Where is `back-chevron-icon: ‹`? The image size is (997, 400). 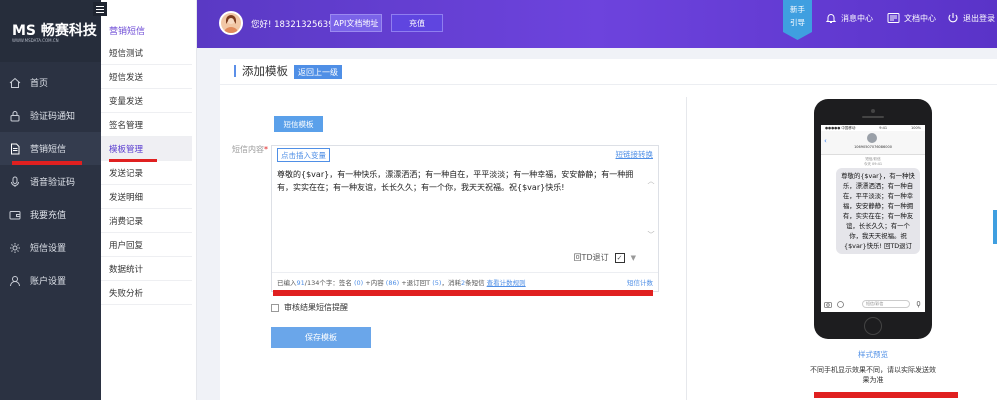 back-chevron-icon: ‹ is located at coordinates (825, 141).